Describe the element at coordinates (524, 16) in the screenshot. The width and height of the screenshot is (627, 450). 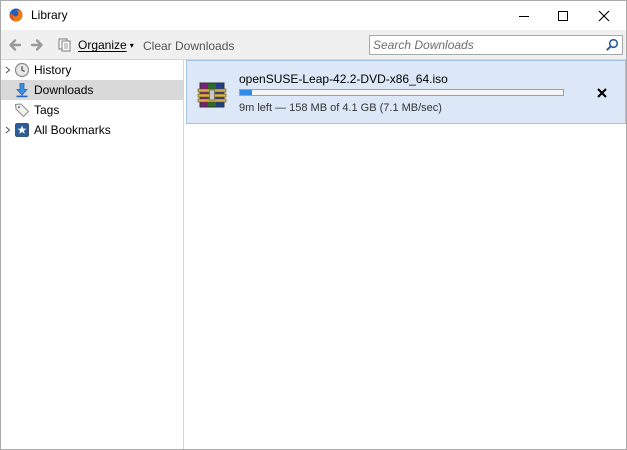
I see `minimize-icon` at that location.